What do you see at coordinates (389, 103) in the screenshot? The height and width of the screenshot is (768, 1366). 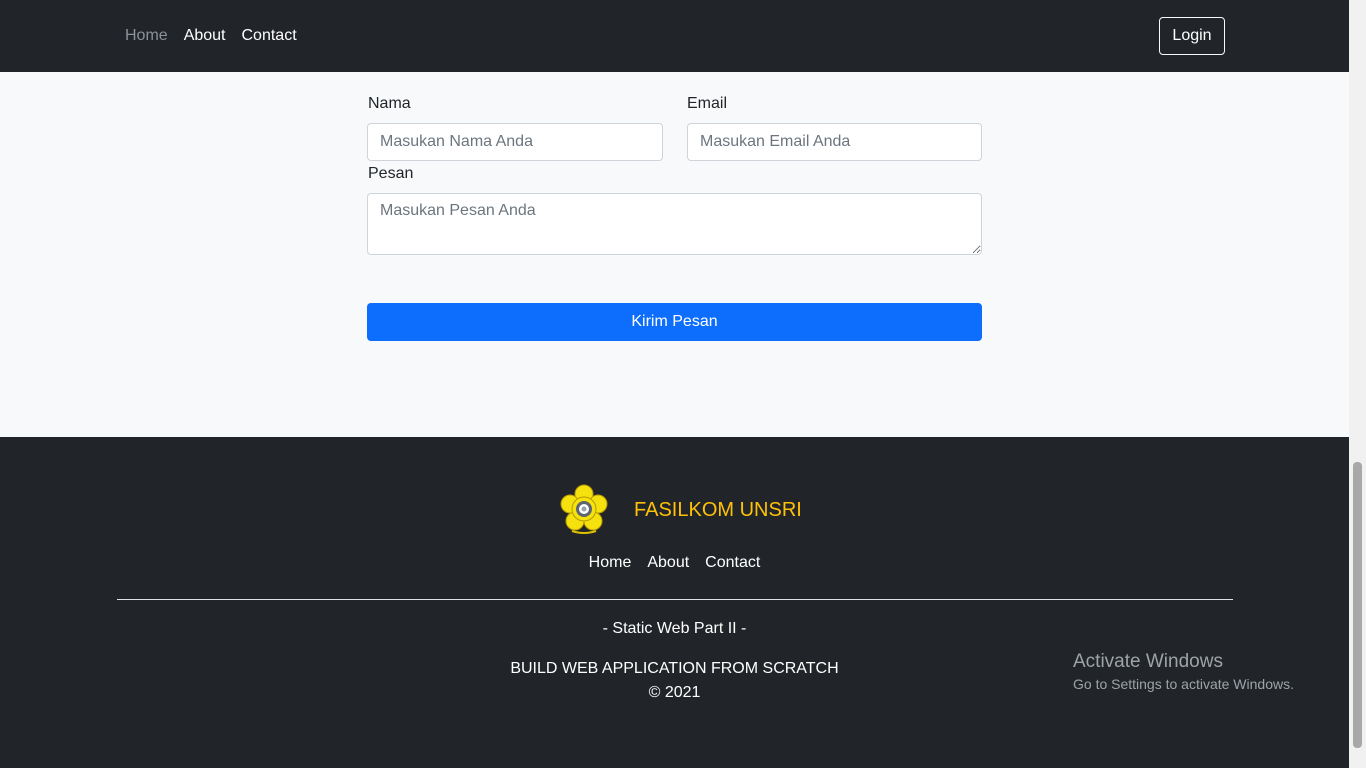 I see `name-label: Nama` at bounding box center [389, 103].